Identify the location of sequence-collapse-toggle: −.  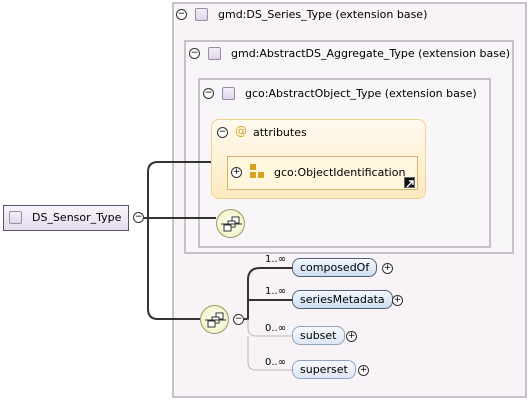
(238, 319).